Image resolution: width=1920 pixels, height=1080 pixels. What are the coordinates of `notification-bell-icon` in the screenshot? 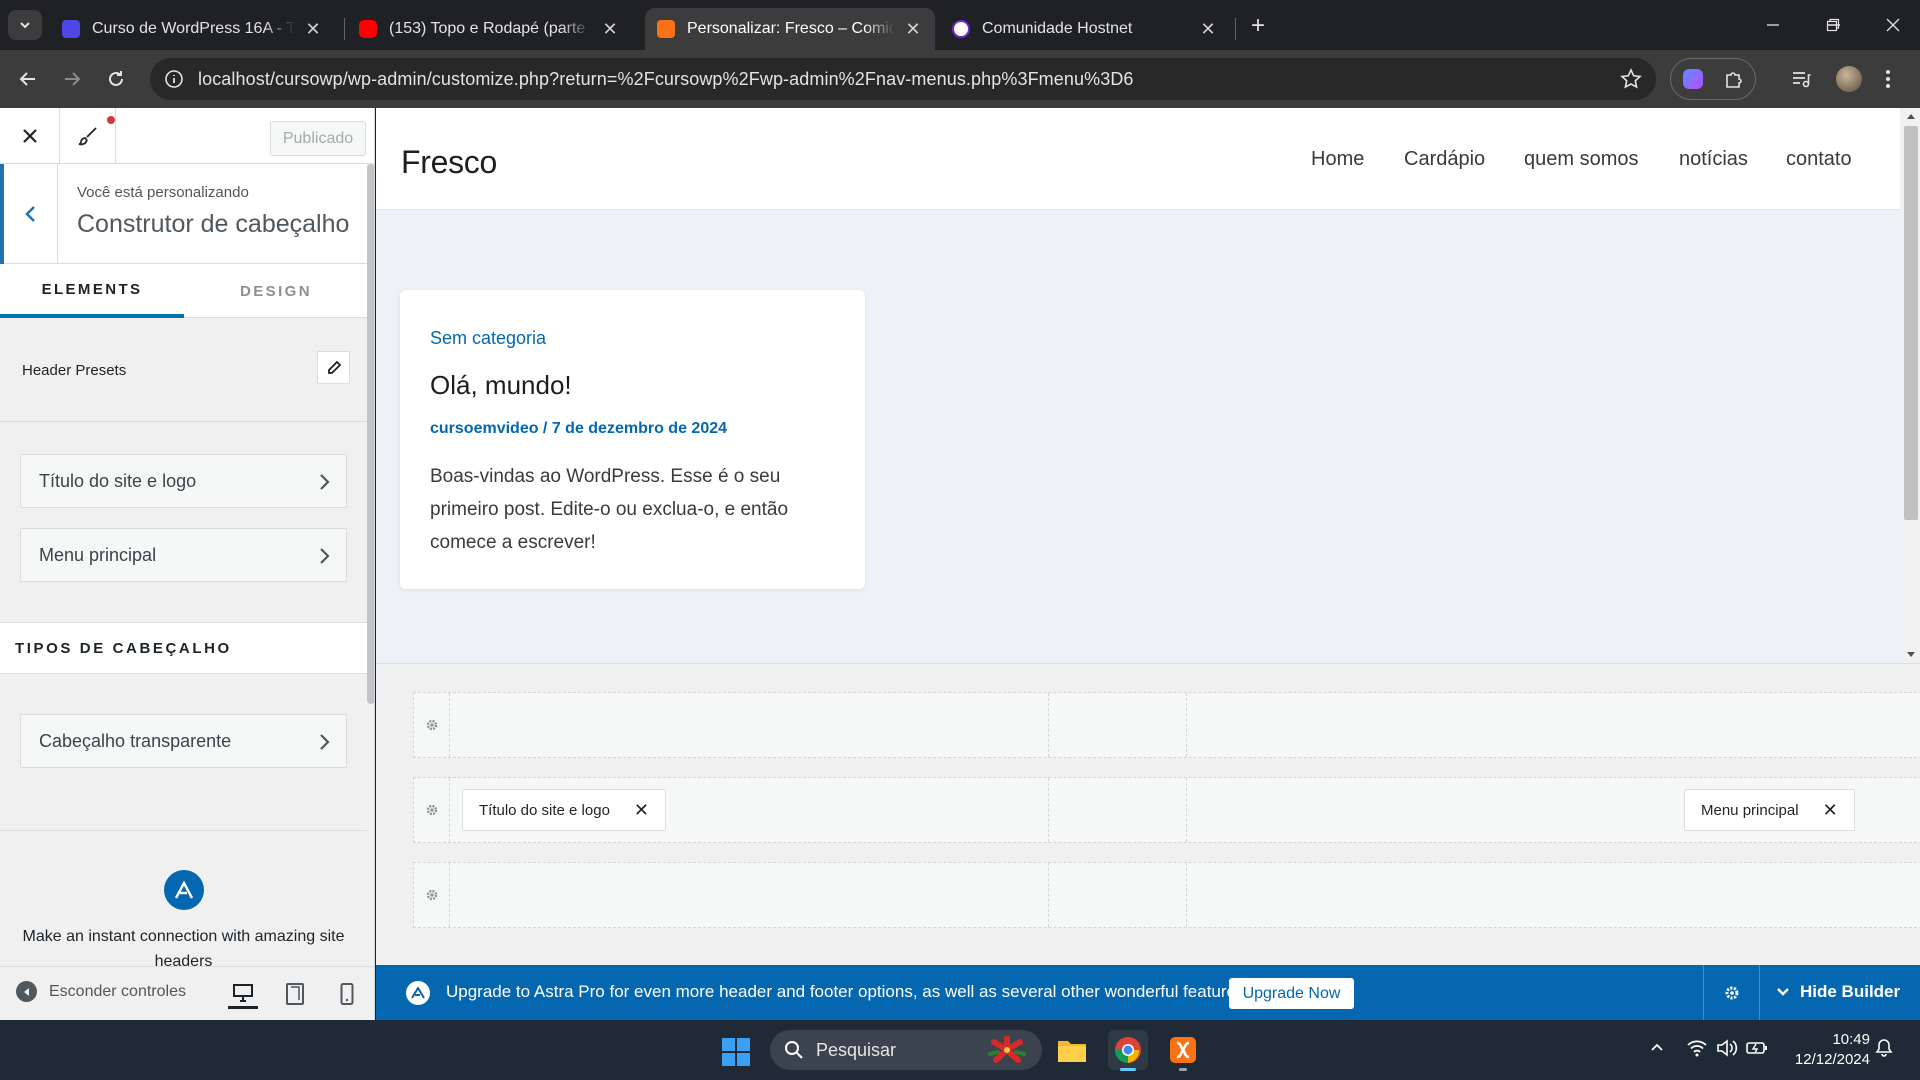 It's located at (1884, 1048).